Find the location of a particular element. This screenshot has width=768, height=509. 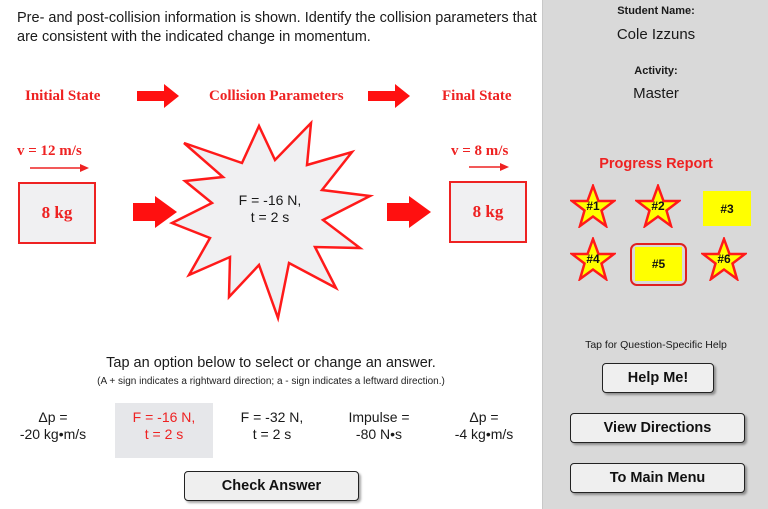

final-mass-block: 8 kg is located at coordinates (488, 212).